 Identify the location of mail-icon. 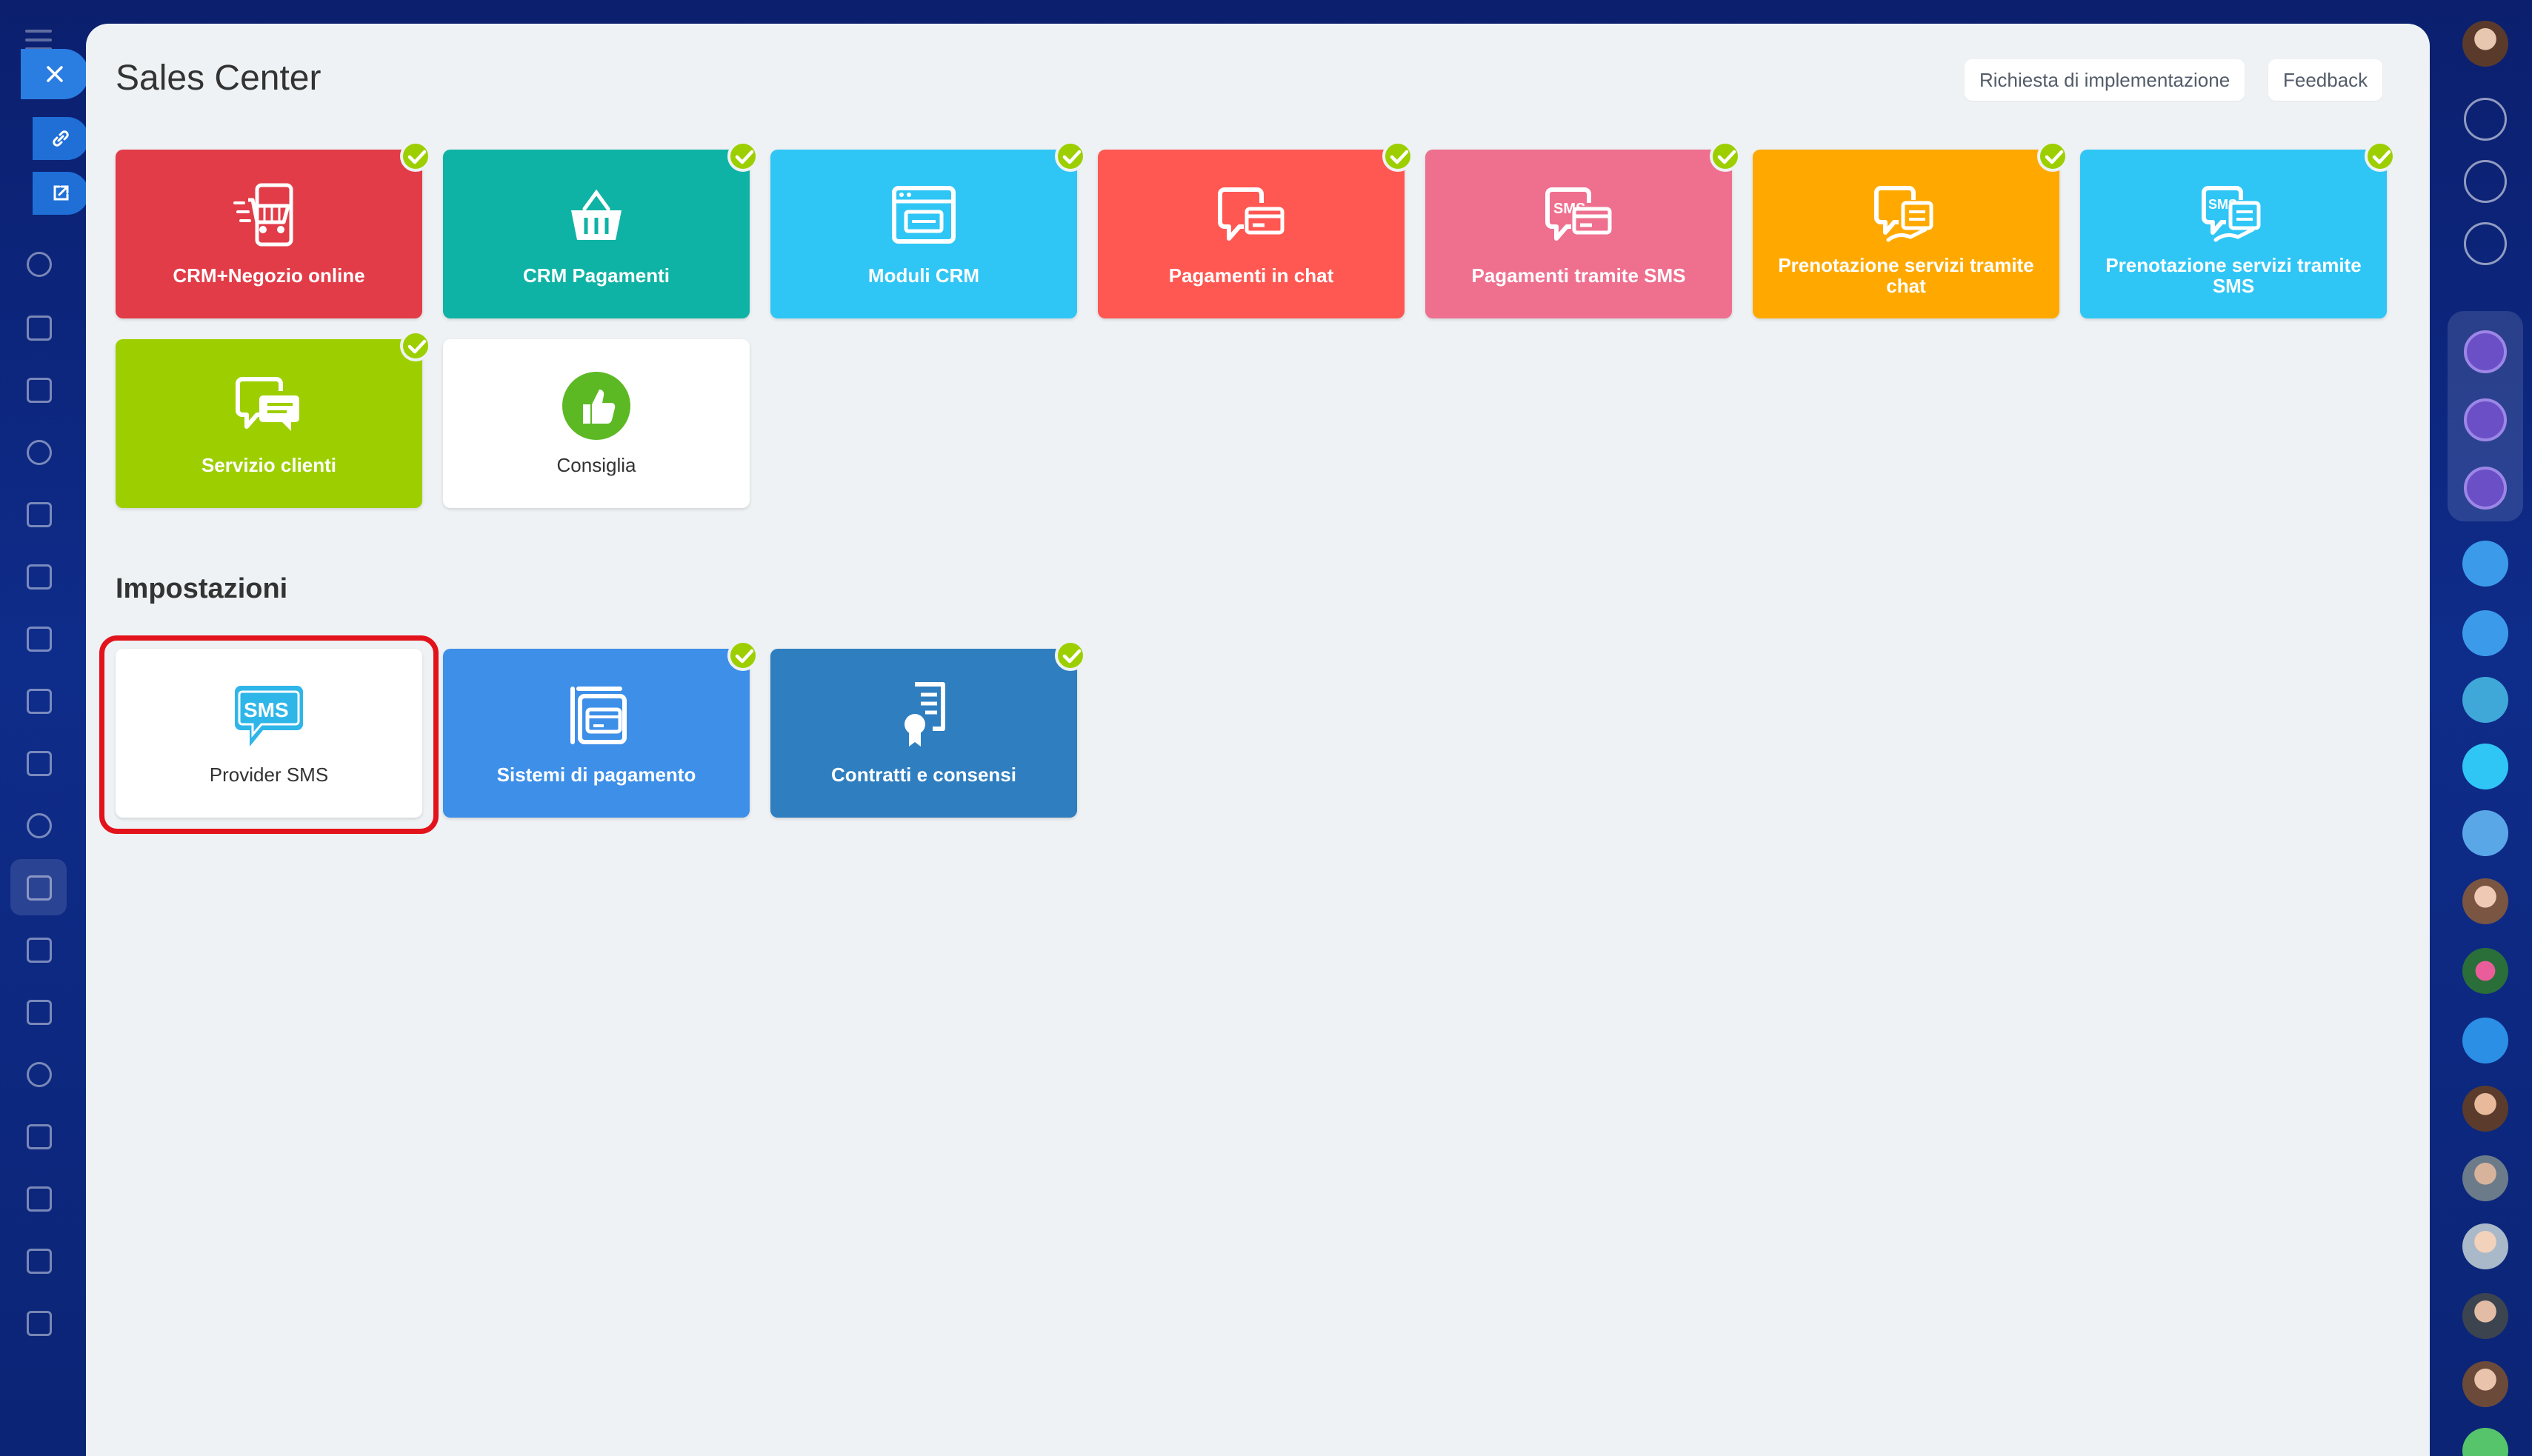
(39, 763).